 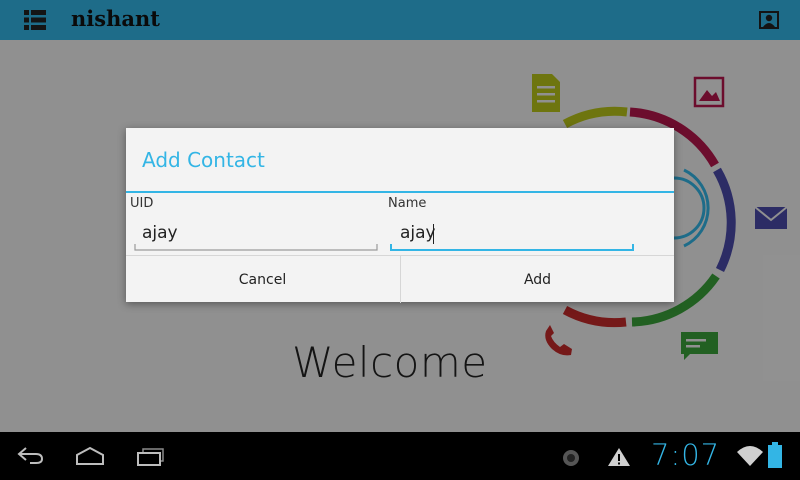 I want to click on back-icon, so click(x=30, y=455).